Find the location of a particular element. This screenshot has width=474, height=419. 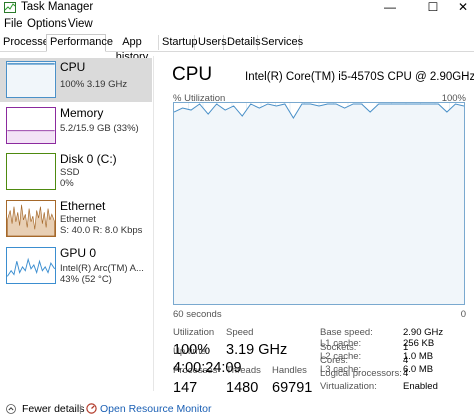

sidebar-cpu-name: CPU is located at coordinates (73, 67).